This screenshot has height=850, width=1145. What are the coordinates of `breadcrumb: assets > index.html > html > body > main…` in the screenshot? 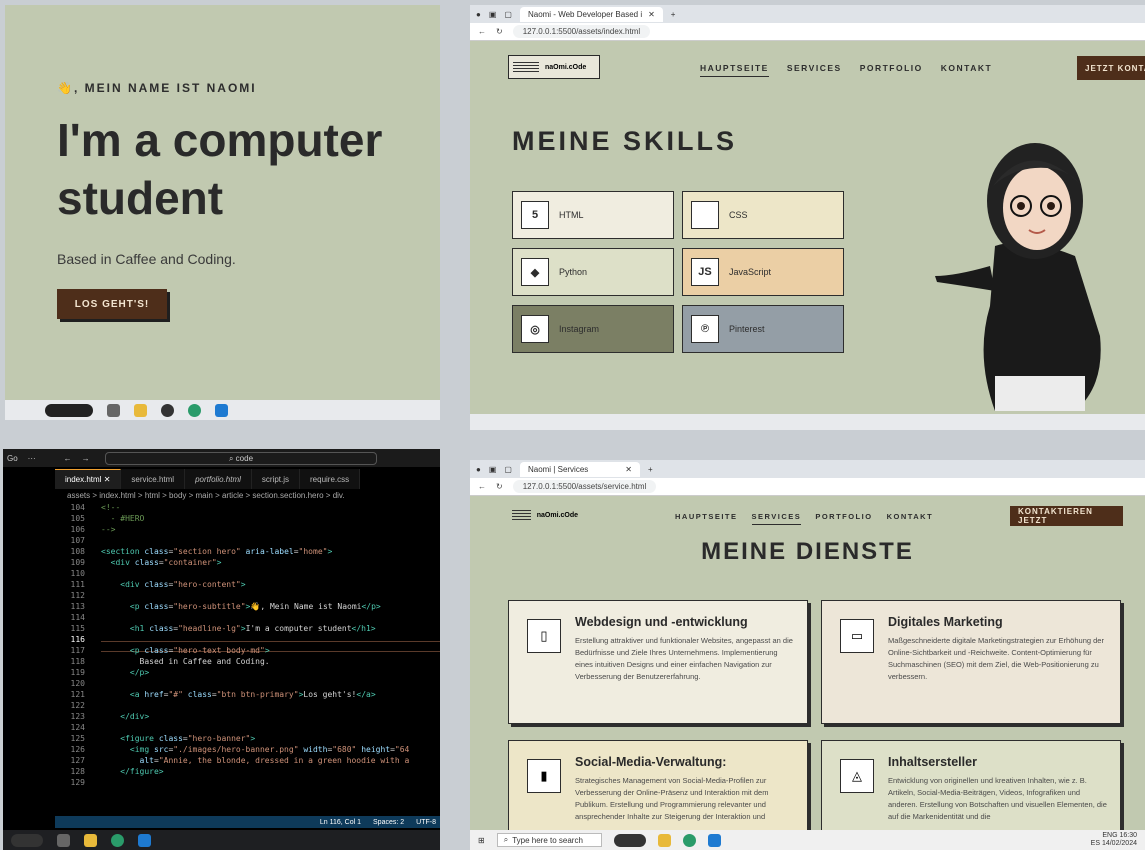 It's located at (206, 495).